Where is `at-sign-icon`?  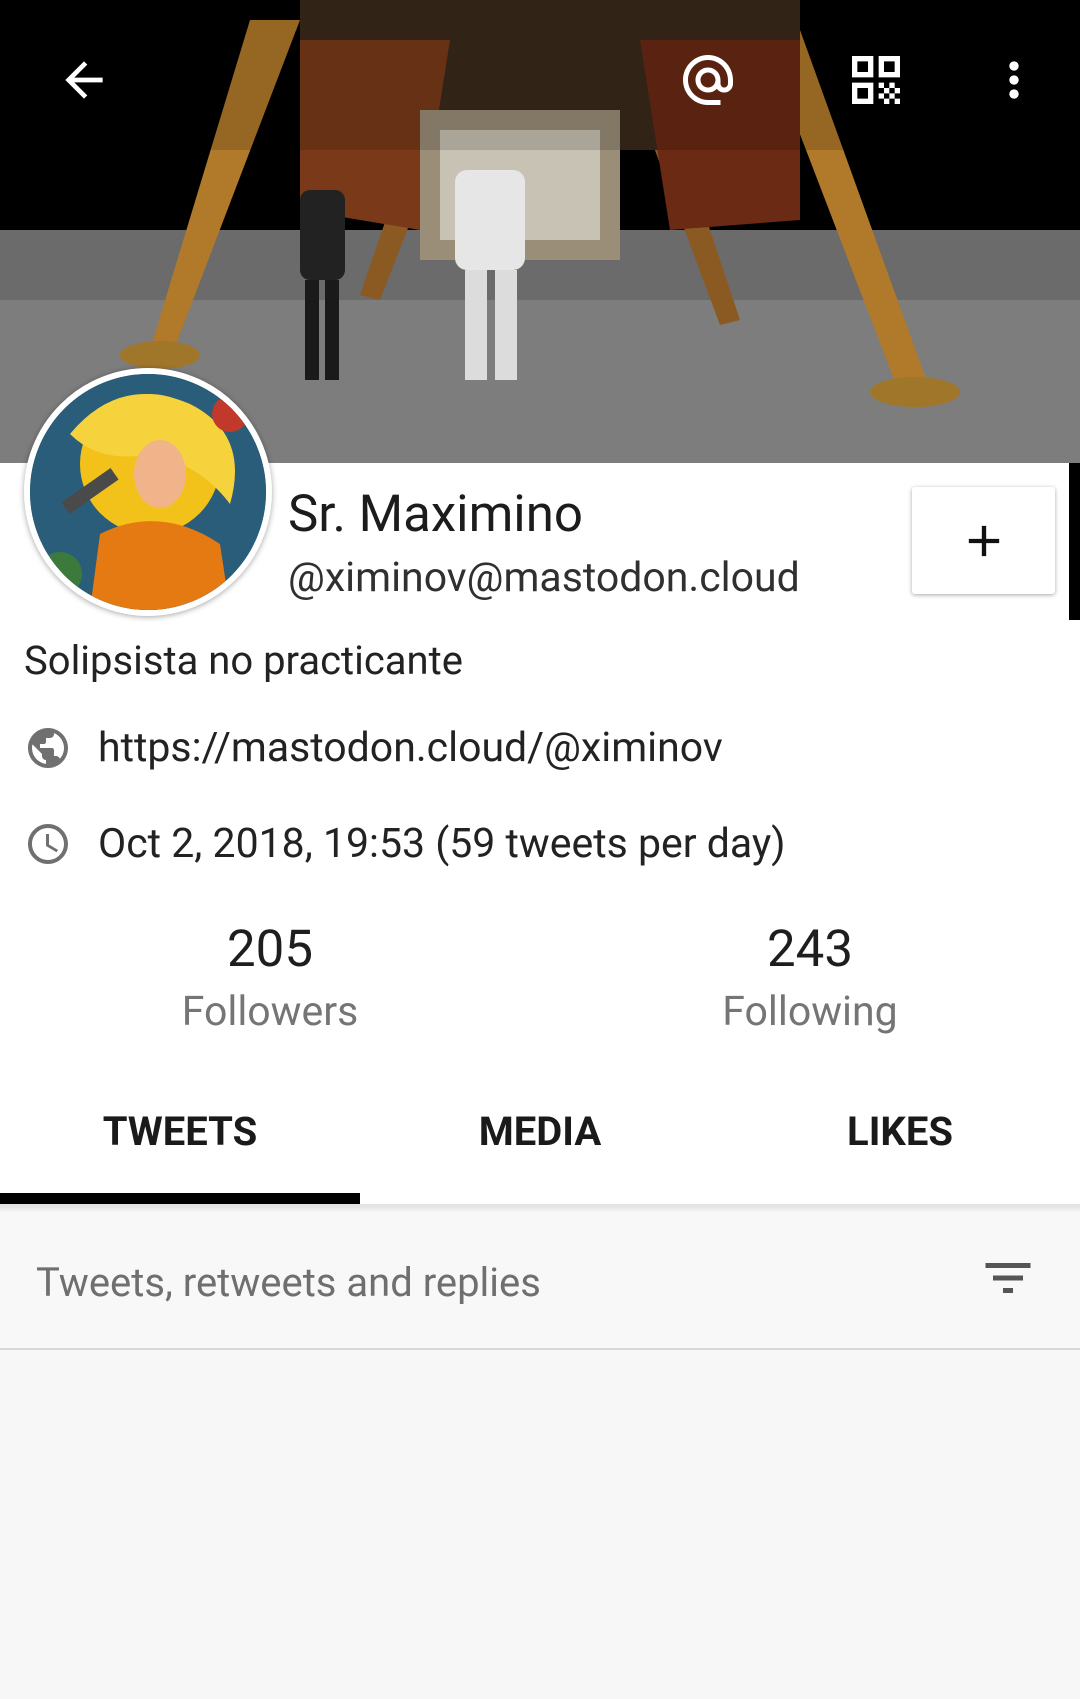 at-sign-icon is located at coordinates (708, 80).